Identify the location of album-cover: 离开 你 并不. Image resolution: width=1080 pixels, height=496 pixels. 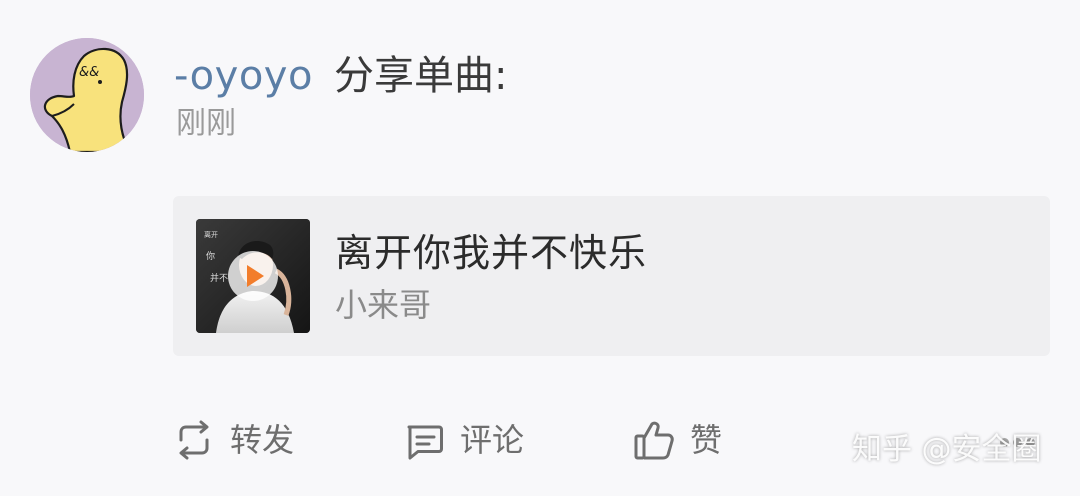
(253, 276).